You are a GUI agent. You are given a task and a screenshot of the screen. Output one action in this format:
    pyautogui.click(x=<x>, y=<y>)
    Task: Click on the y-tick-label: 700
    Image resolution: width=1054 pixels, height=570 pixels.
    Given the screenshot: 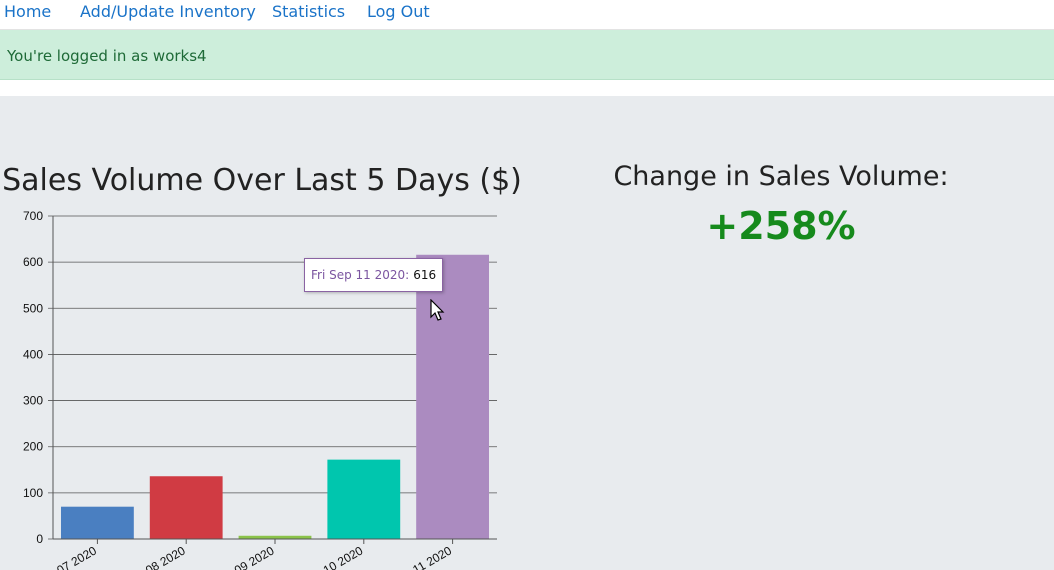 What is the action you would take?
    pyautogui.click(x=33, y=216)
    